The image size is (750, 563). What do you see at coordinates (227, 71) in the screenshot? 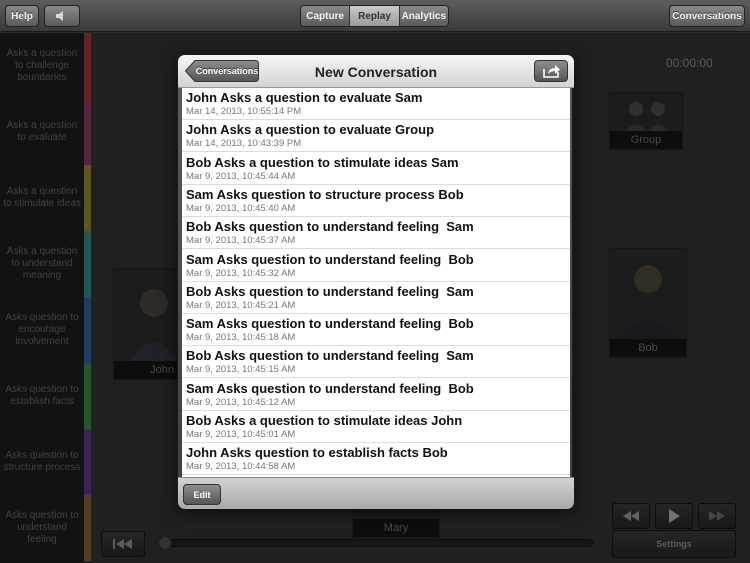
I see `back-button-label: Conversations` at bounding box center [227, 71].